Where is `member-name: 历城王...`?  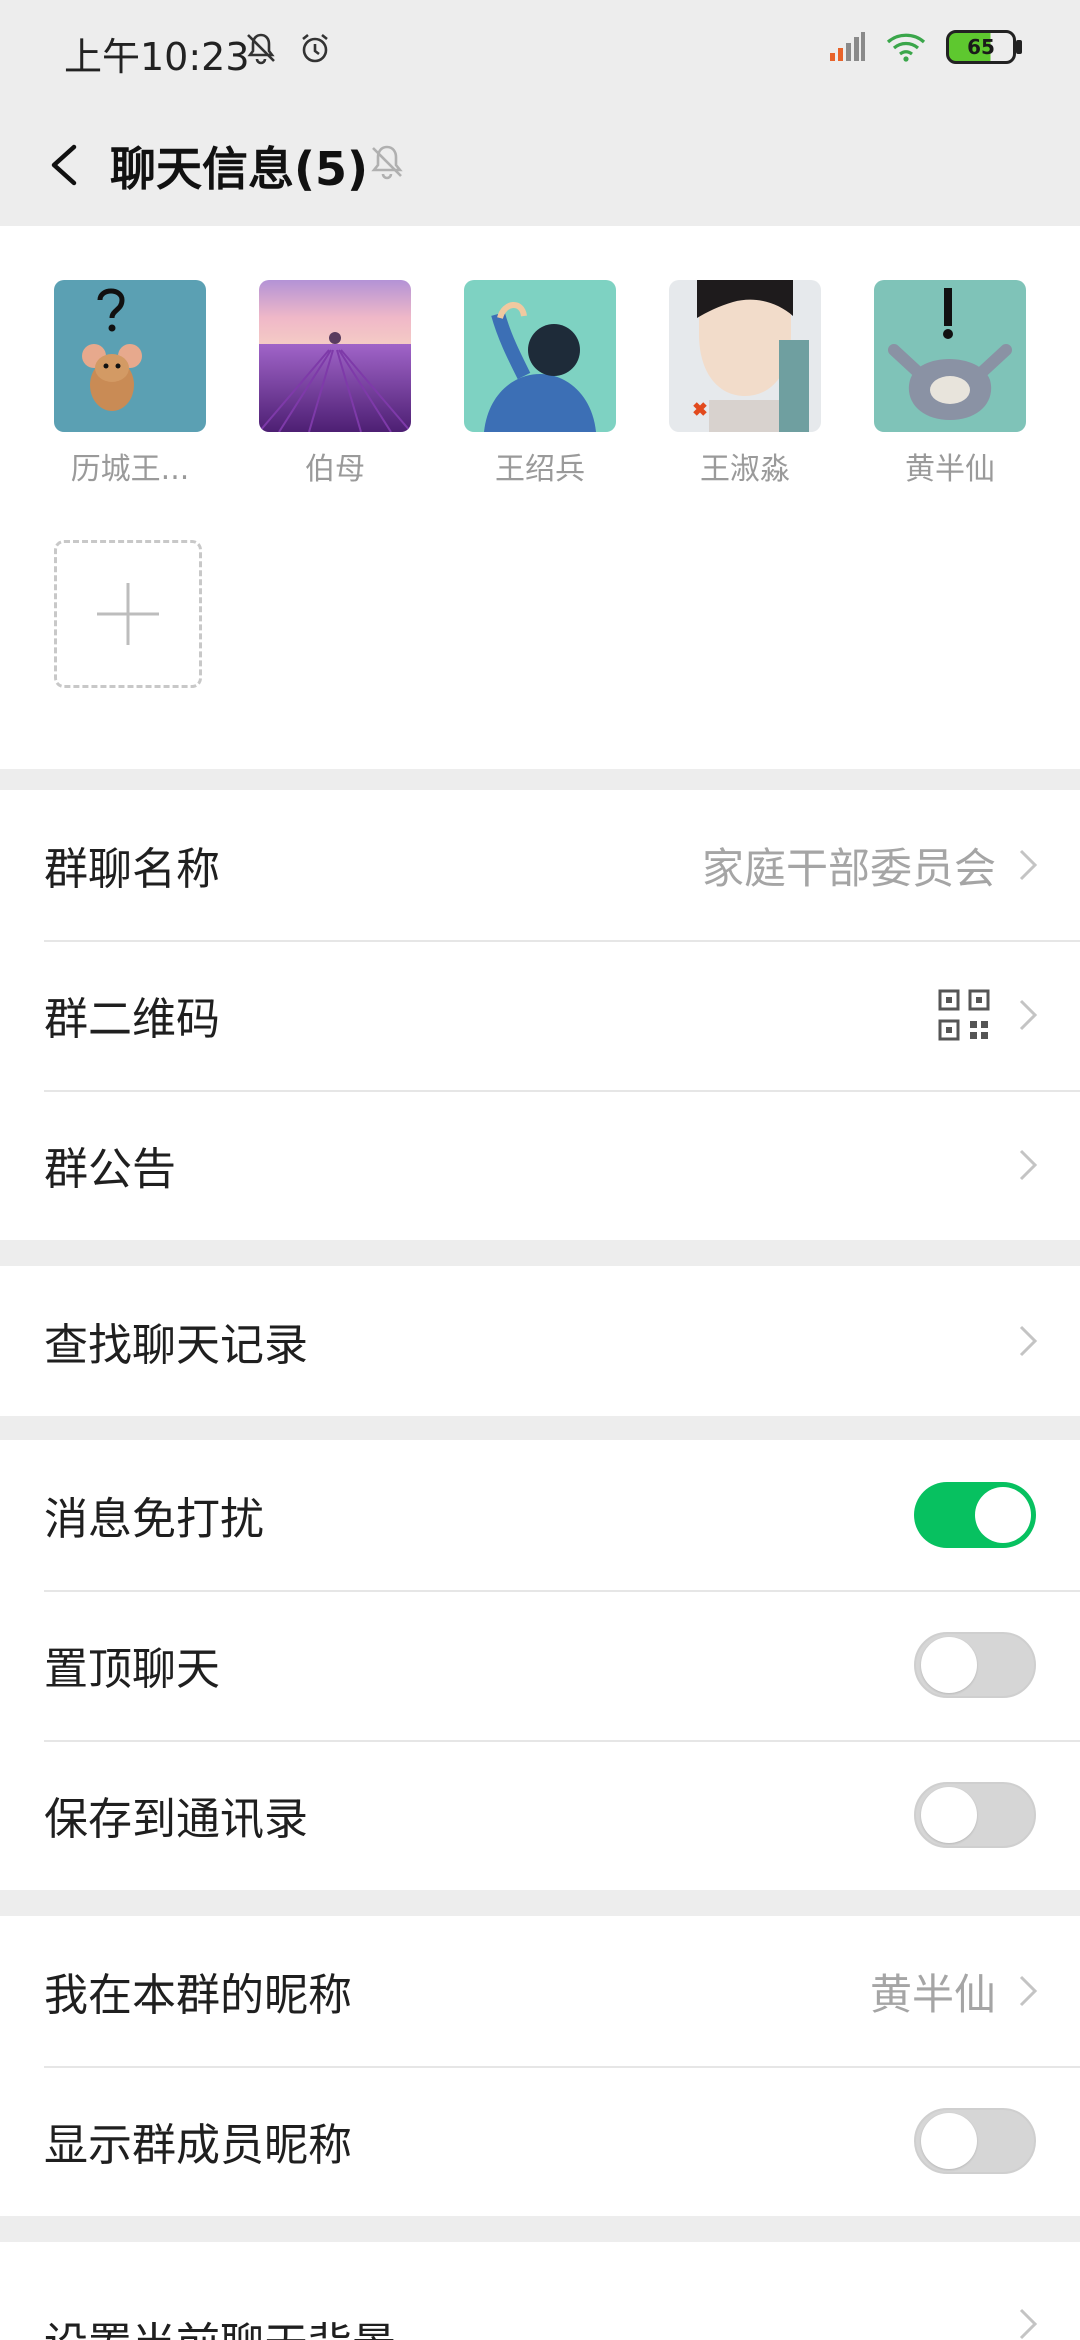
member-name: 历城王... is located at coordinates (130, 469).